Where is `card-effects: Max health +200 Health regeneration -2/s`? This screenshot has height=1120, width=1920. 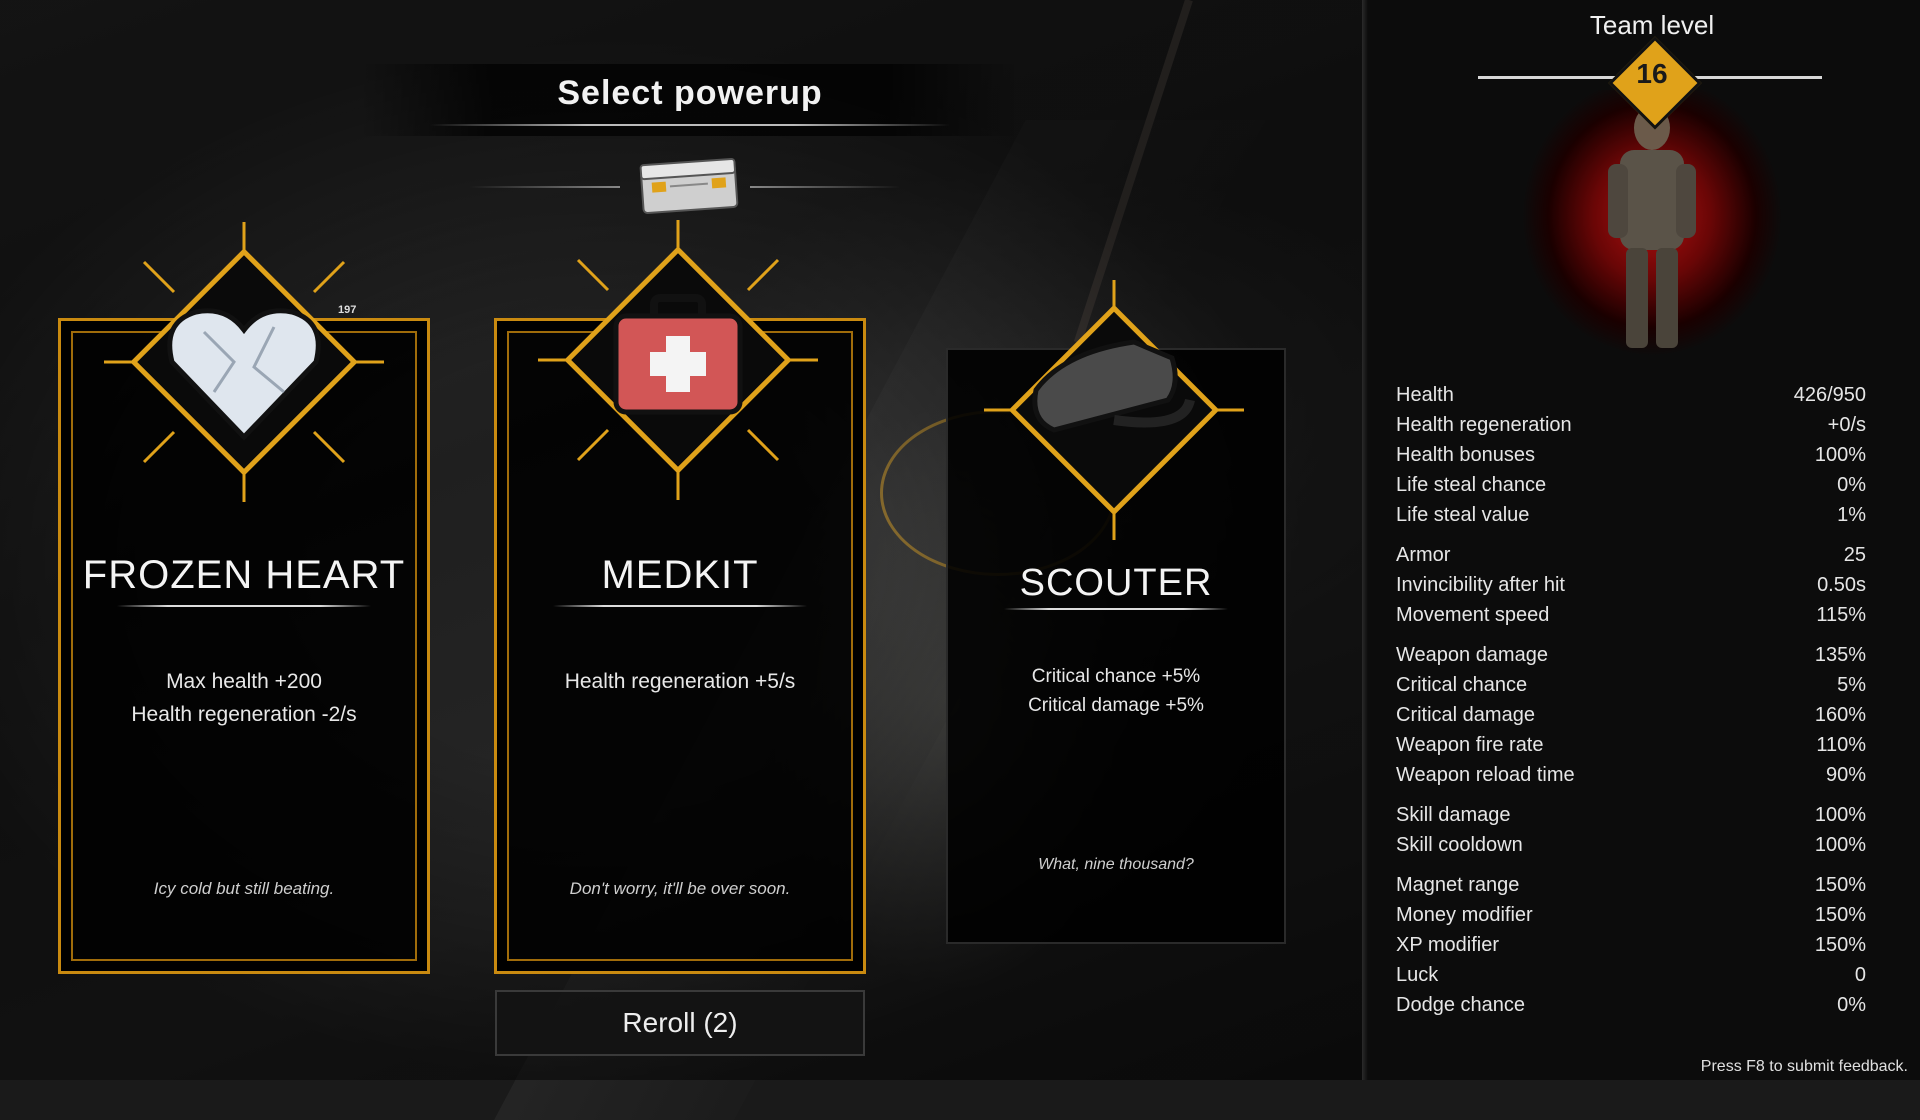 card-effects: Max health +200 Health regeneration -2/s is located at coordinates (244, 698).